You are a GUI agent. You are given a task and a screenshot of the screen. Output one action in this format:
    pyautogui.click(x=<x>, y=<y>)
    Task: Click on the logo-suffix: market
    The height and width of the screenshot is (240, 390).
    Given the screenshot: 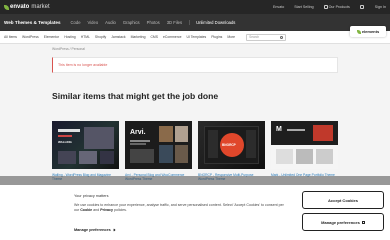 What is the action you would take?
    pyautogui.click(x=40, y=7)
    